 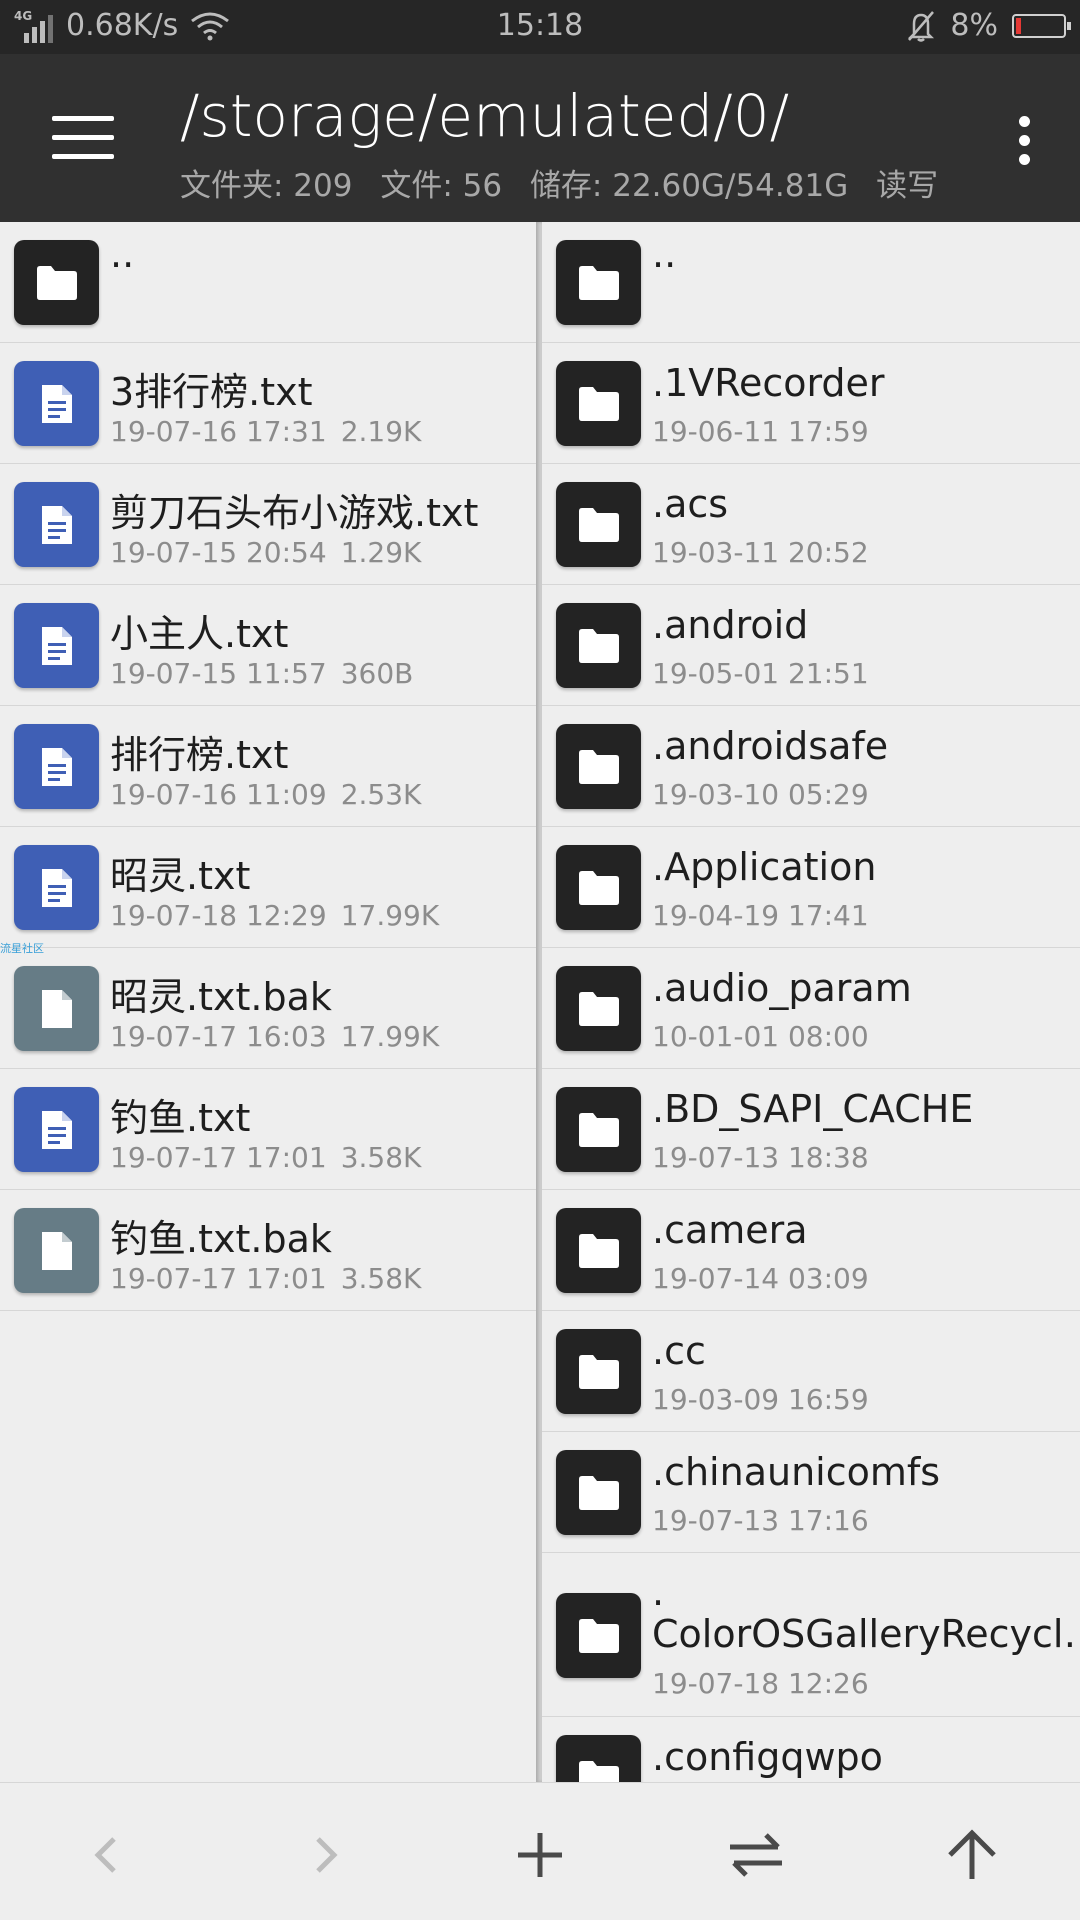 I want to click on list-item: .Application 19-04-19 17:41, so click(x=811, y=887).